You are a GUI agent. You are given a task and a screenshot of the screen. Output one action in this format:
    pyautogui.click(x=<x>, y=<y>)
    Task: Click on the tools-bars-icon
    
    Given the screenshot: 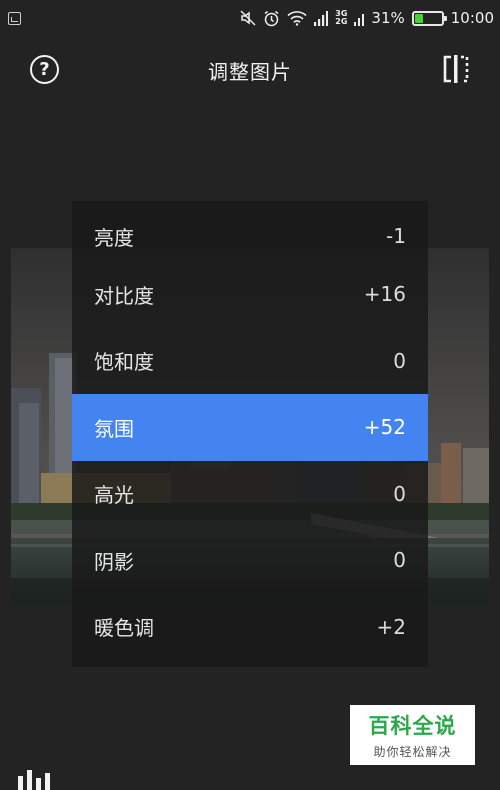 What is the action you would take?
    pyautogui.click(x=34, y=780)
    